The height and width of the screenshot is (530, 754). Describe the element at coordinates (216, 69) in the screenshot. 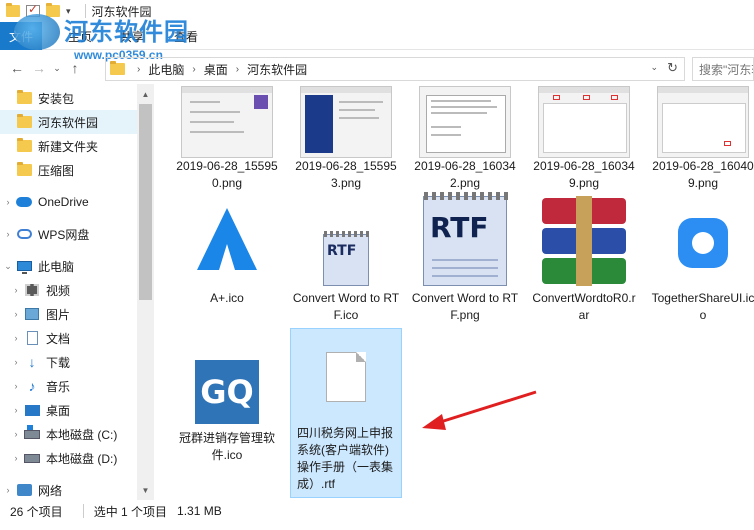

I see `breadcrumb-desktop: 桌面` at that location.